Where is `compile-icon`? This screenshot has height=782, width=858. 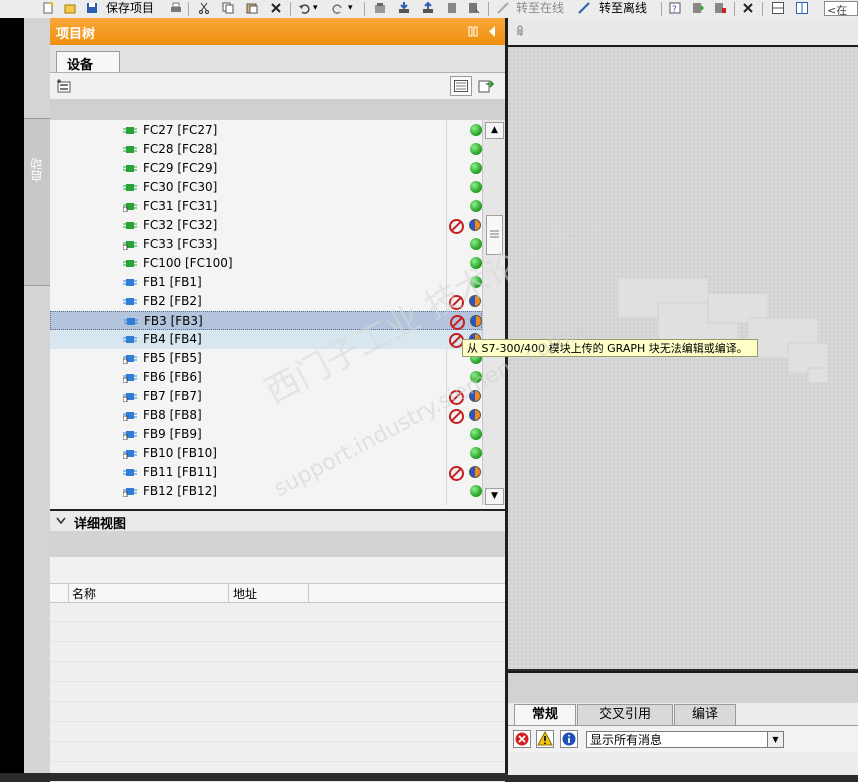
compile-icon is located at coordinates (380, 8).